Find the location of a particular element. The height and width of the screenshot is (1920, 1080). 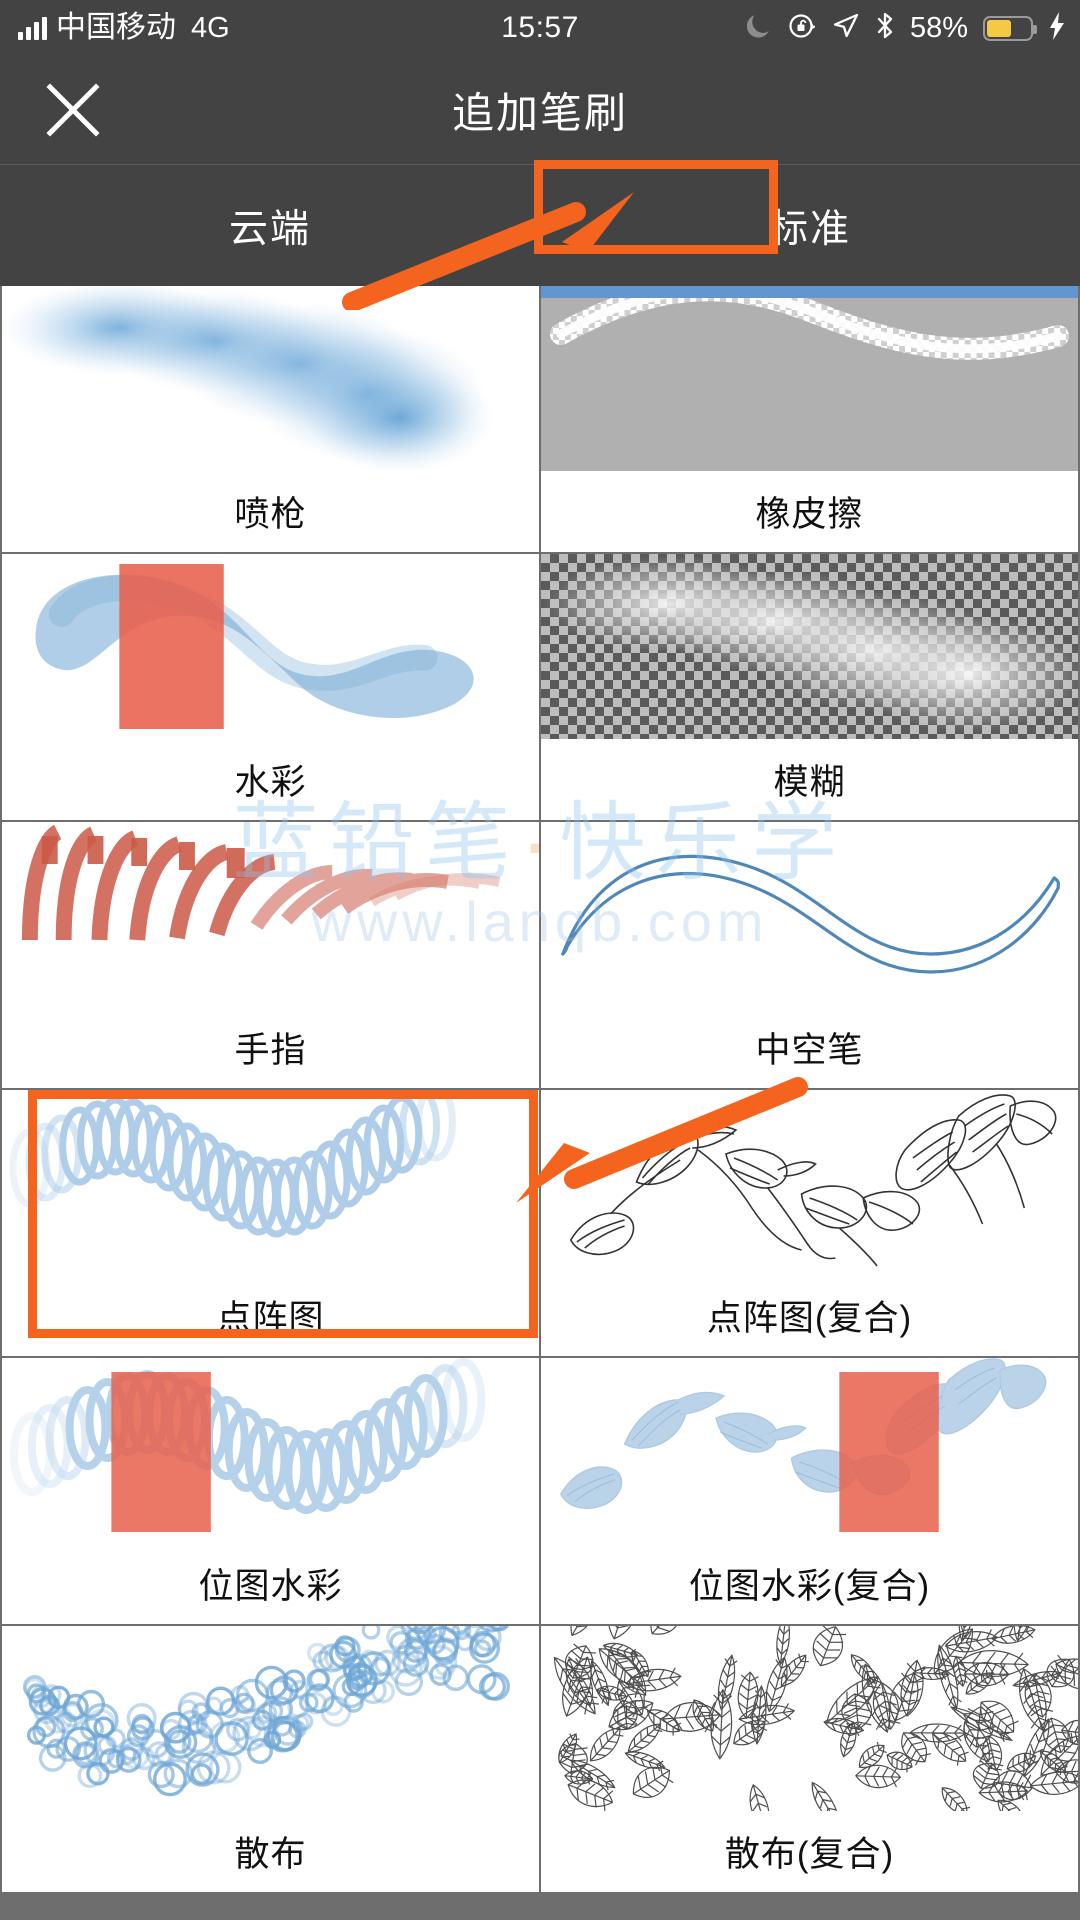

brush-label: 点阵图 is located at coordinates (270, 1318).